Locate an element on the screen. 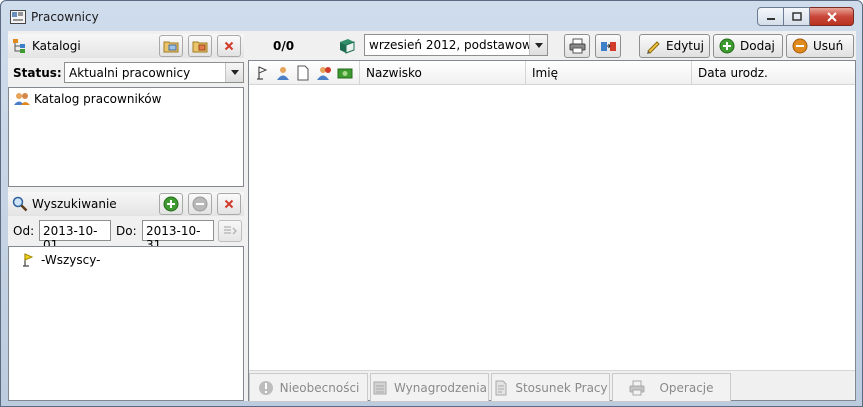  search-icon is located at coordinates (20, 204).